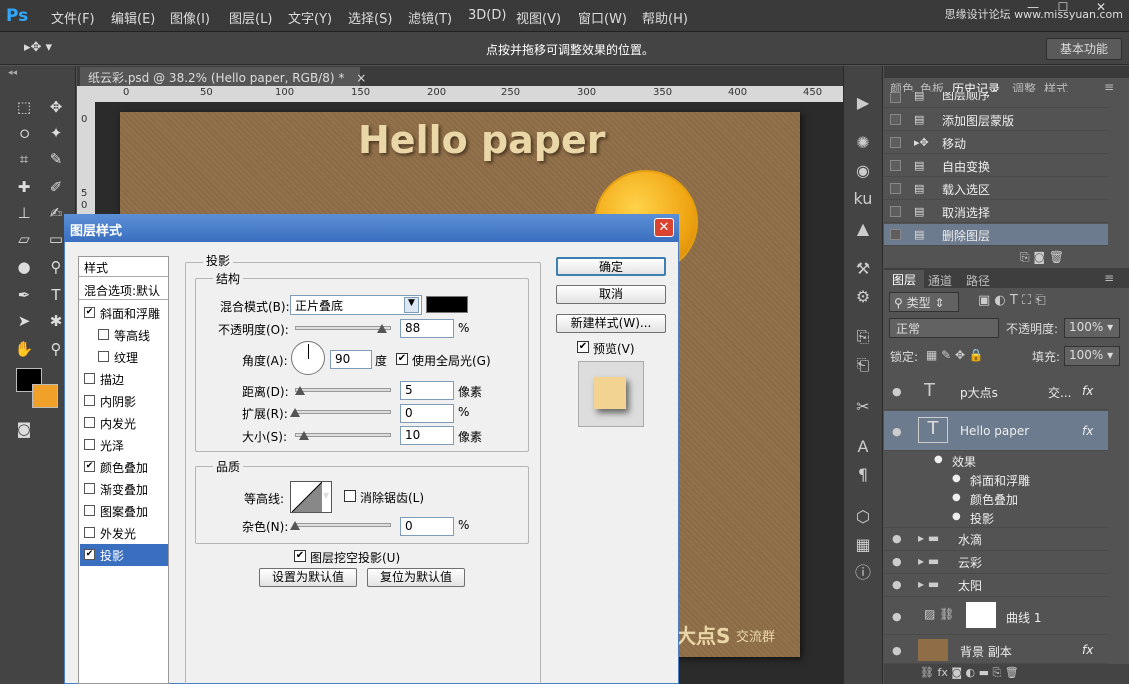  What do you see at coordinates (863, 365) in the screenshot?
I see `paths-icon: ⎗` at bounding box center [863, 365].